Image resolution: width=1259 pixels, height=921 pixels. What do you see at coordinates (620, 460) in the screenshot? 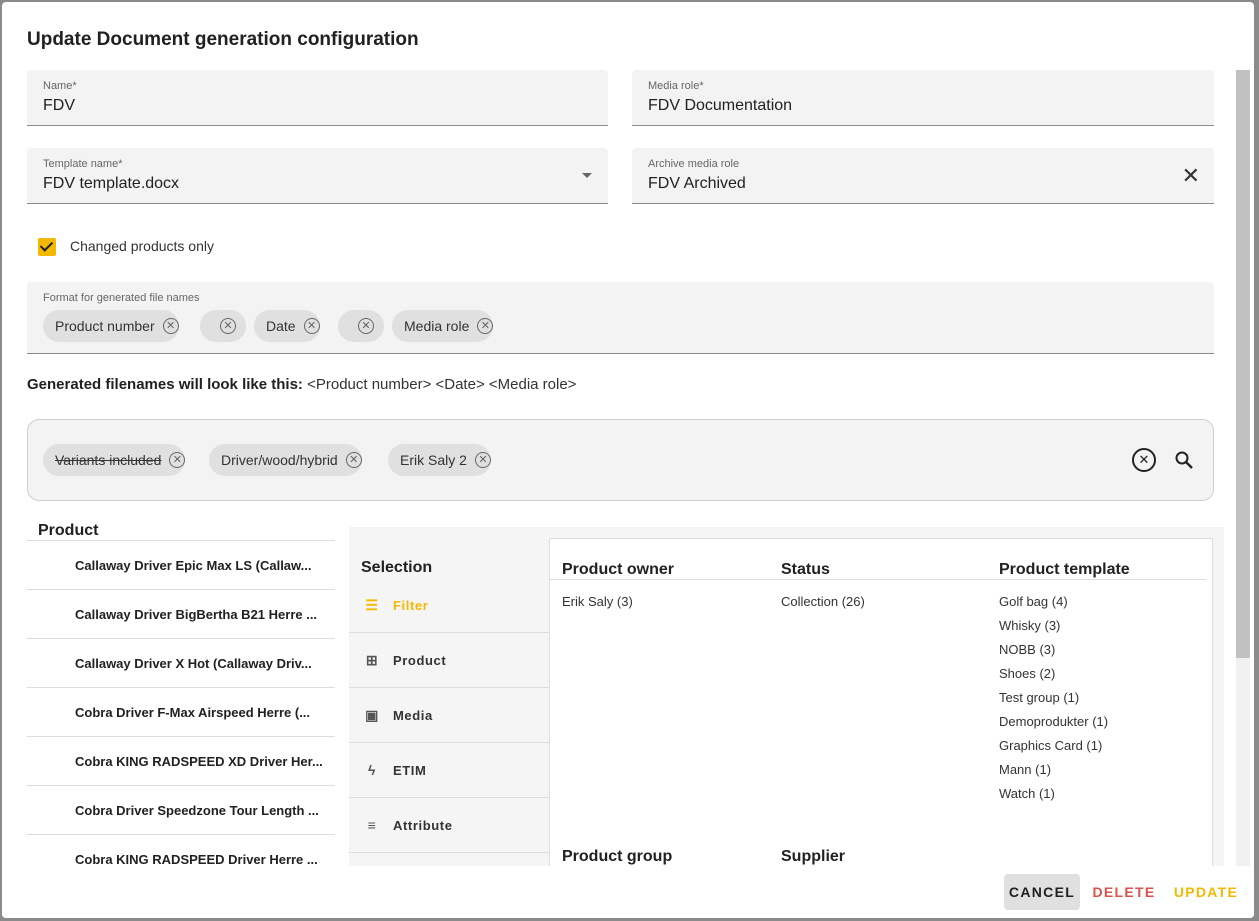
I see `search-box` at bounding box center [620, 460].